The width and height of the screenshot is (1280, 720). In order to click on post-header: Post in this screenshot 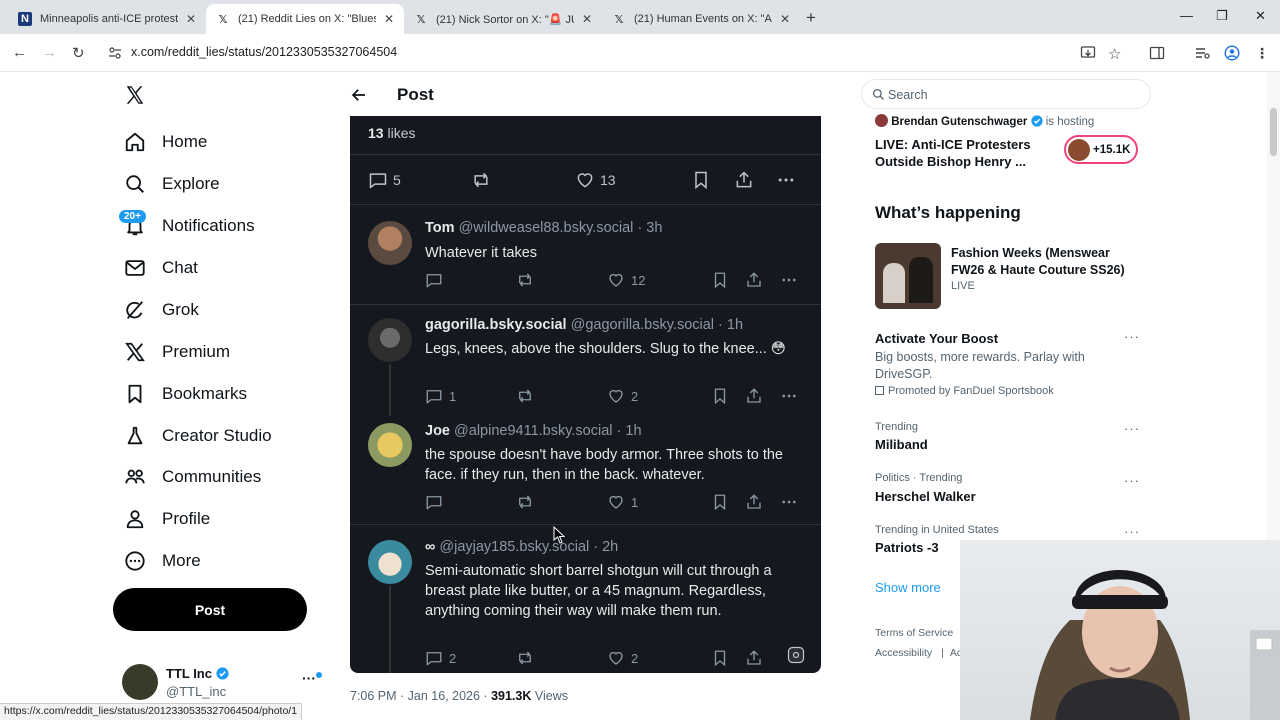, I will do `click(585, 94)`.